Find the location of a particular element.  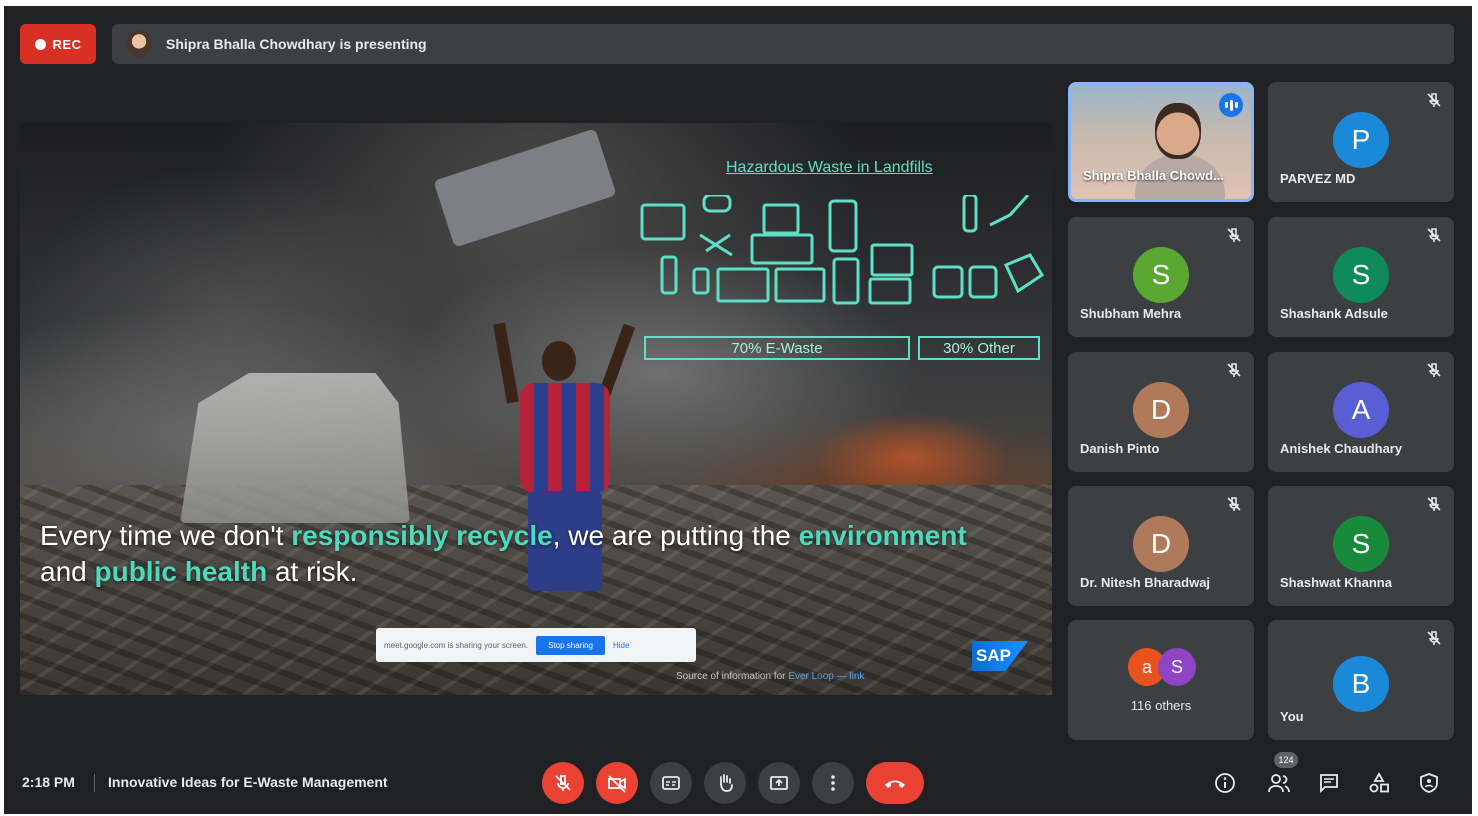

people-icon is located at coordinates (1279, 783).